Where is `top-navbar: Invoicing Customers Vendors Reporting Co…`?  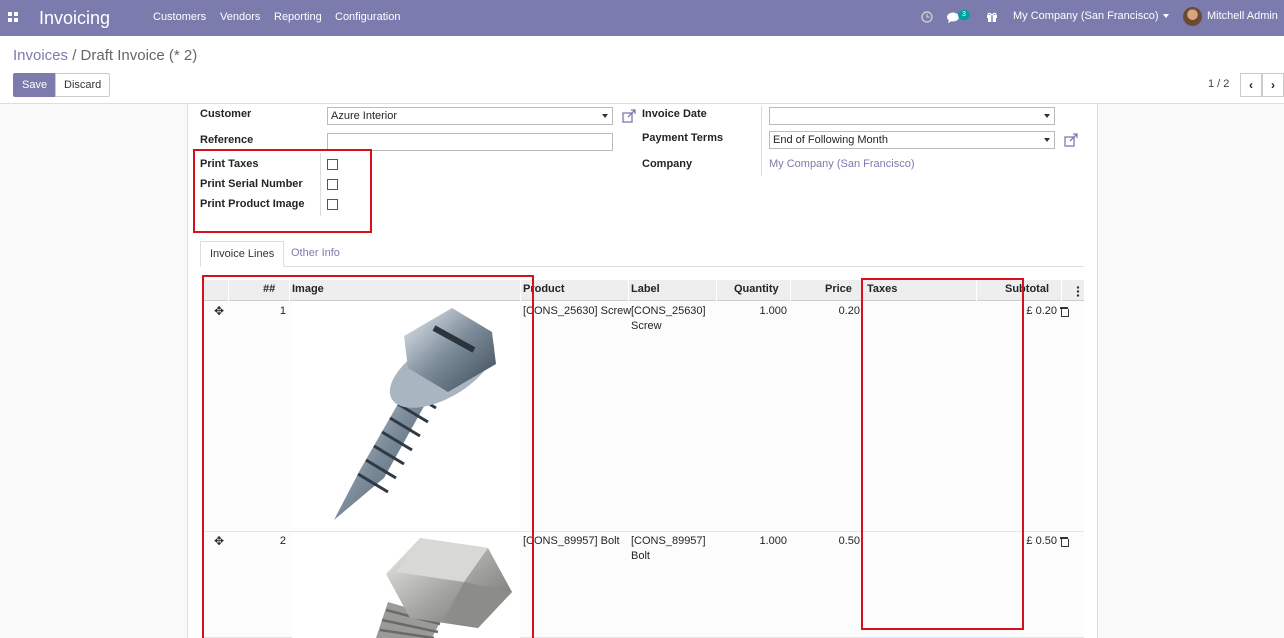 top-navbar: Invoicing Customers Vendors Reporting Co… is located at coordinates (642, 18).